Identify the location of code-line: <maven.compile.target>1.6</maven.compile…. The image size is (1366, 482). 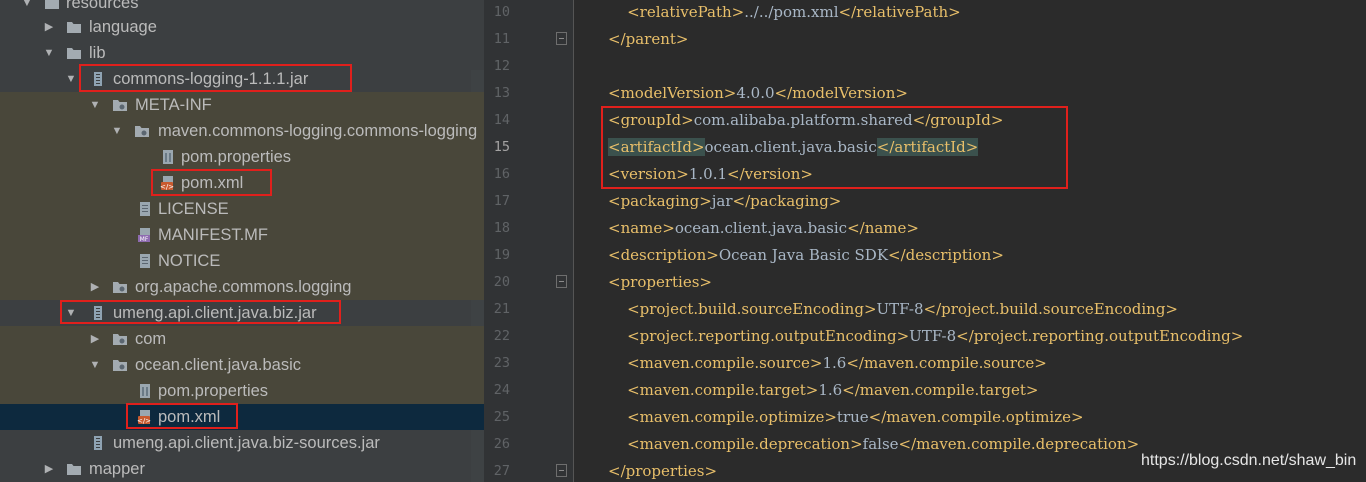
(833, 390).